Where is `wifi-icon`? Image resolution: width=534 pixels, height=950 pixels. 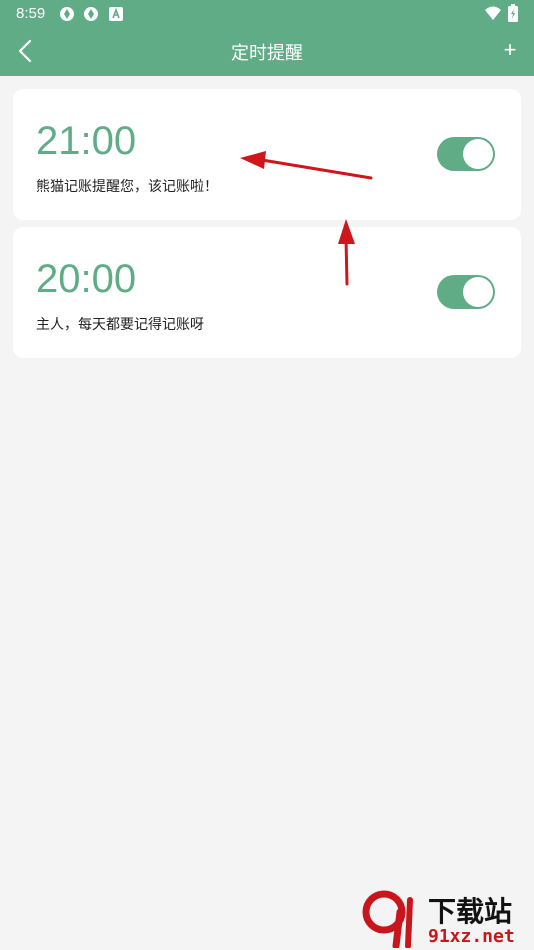 wifi-icon is located at coordinates (493, 13).